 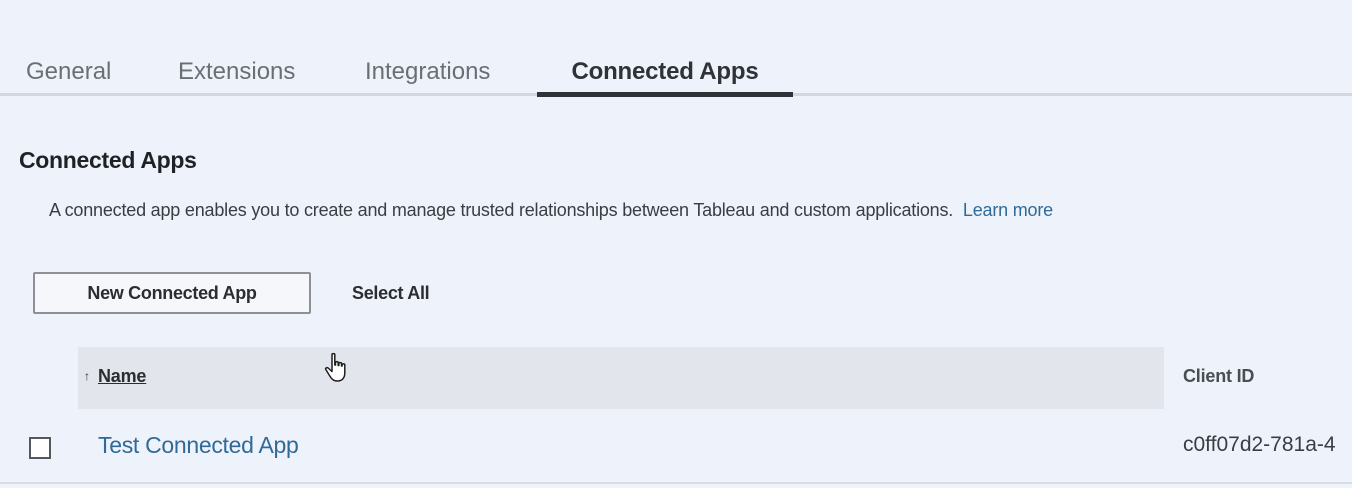 What do you see at coordinates (621, 378) in the screenshot?
I see `table-header` at bounding box center [621, 378].